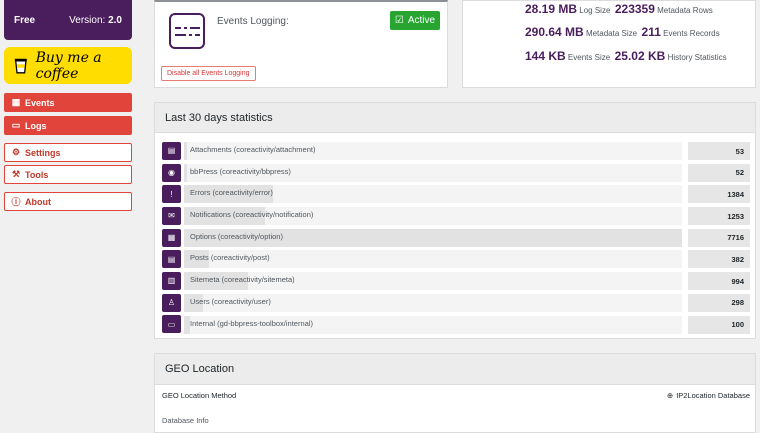 The image size is (760, 433). I want to click on events-logging-label: Events Logging:, so click(253, 21).